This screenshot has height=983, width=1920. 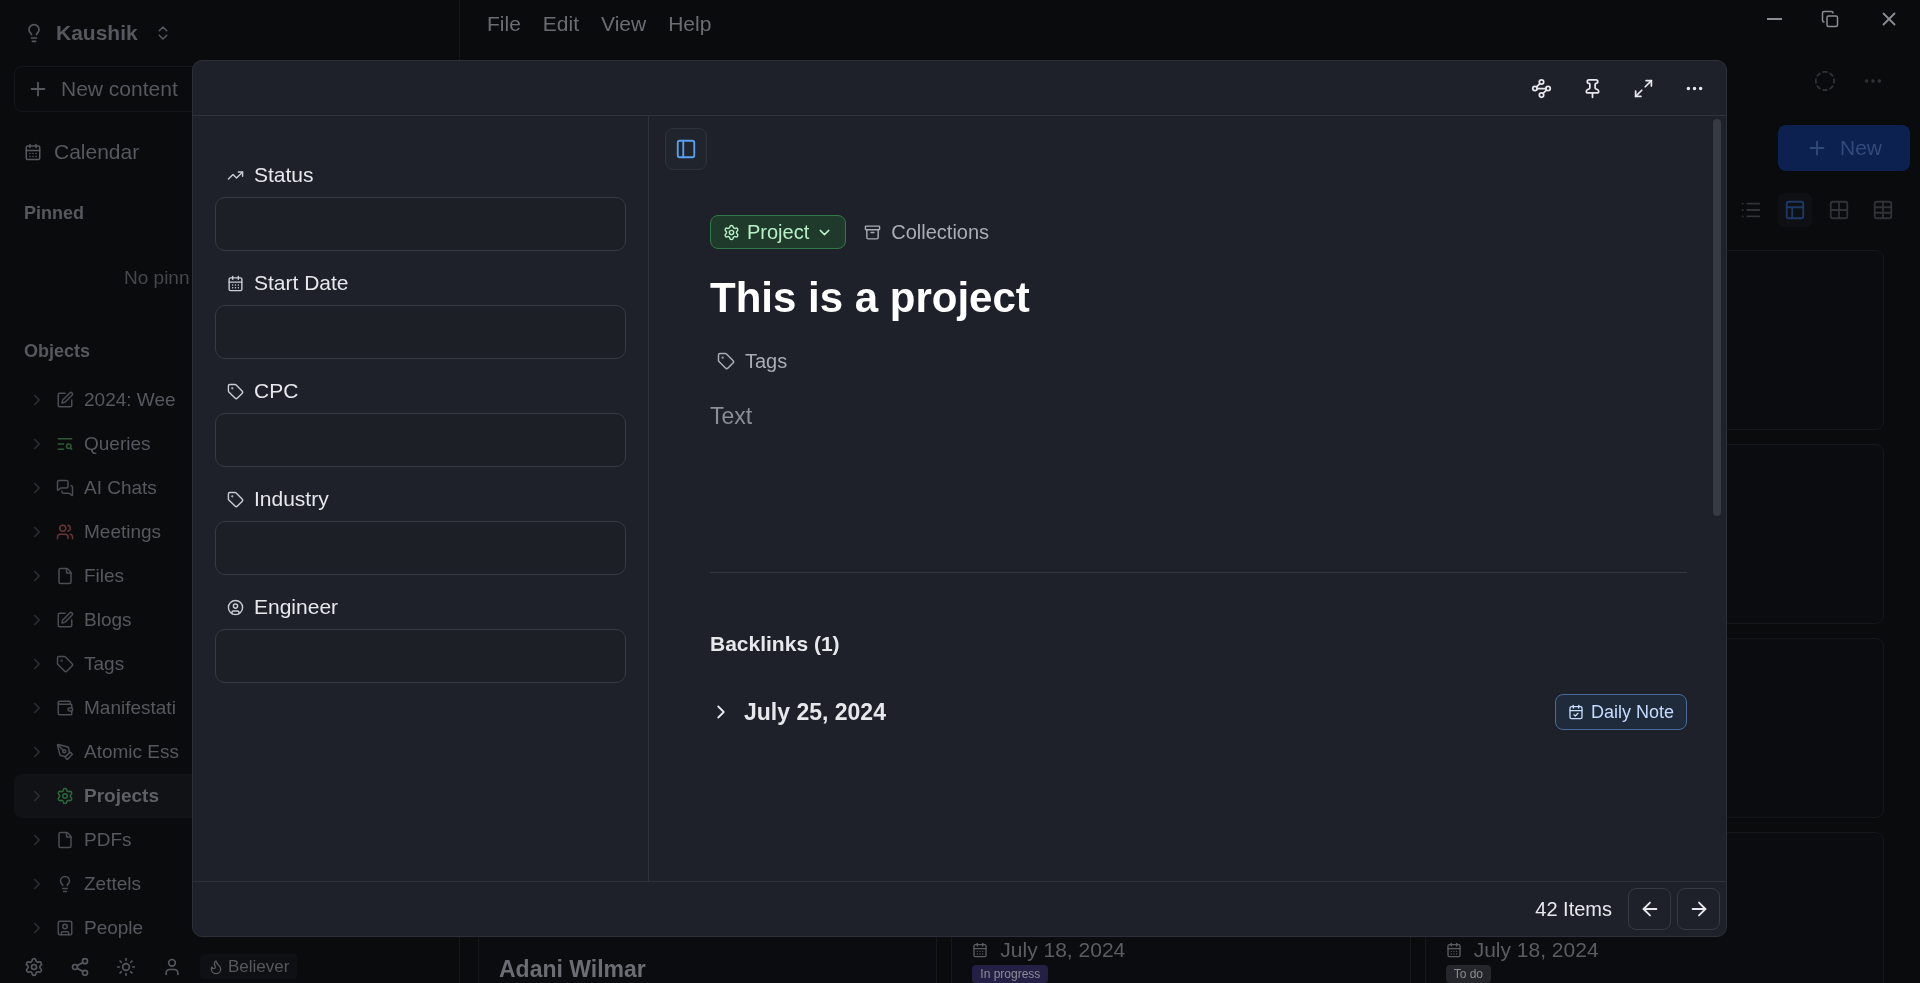 I want to click on page-title: This is a project, so click(x=870, y=298).